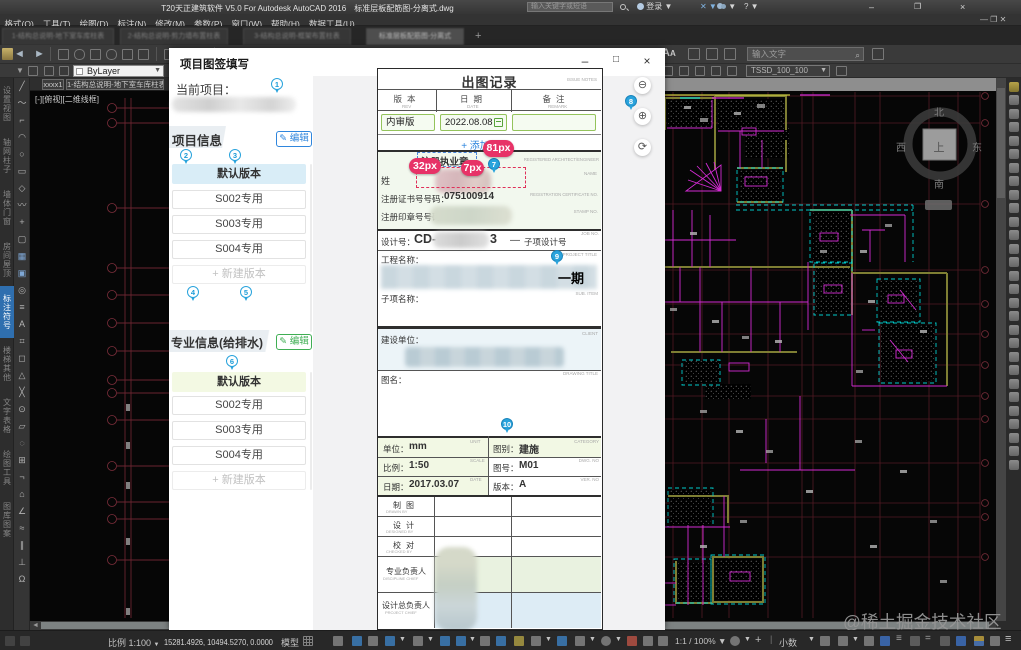 This screenshot has height=650, width=1021. Describe the element at coordinates (939, 184) in the screenshot. I see `svg-text: 南` at that location.